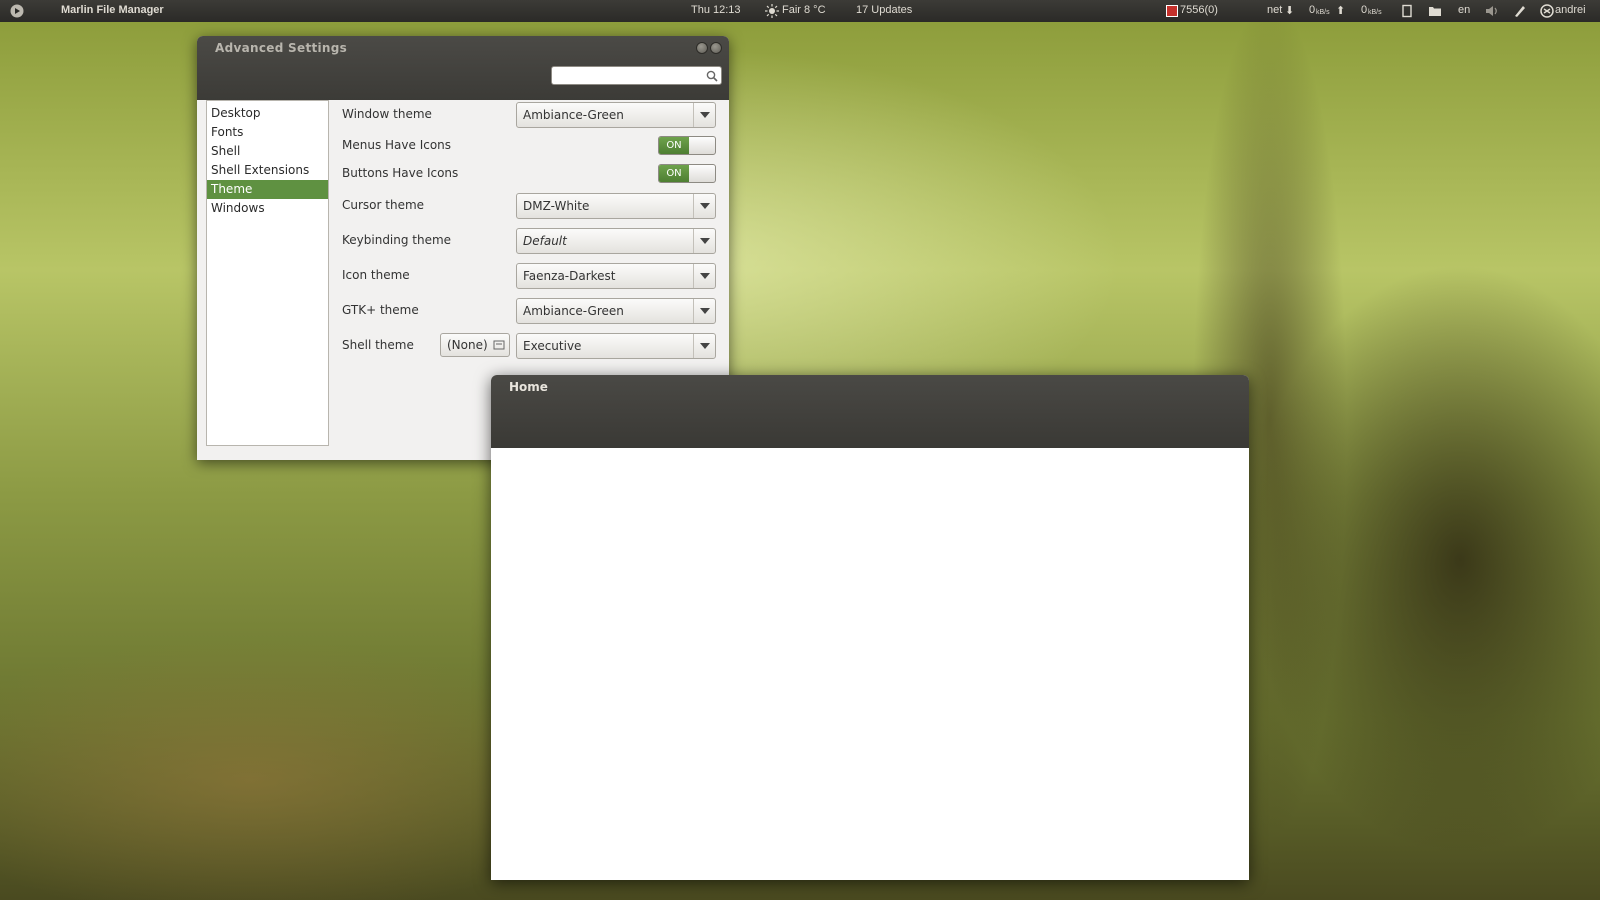  I want to click on window-theme-label: Window theme, so click(387, 114).